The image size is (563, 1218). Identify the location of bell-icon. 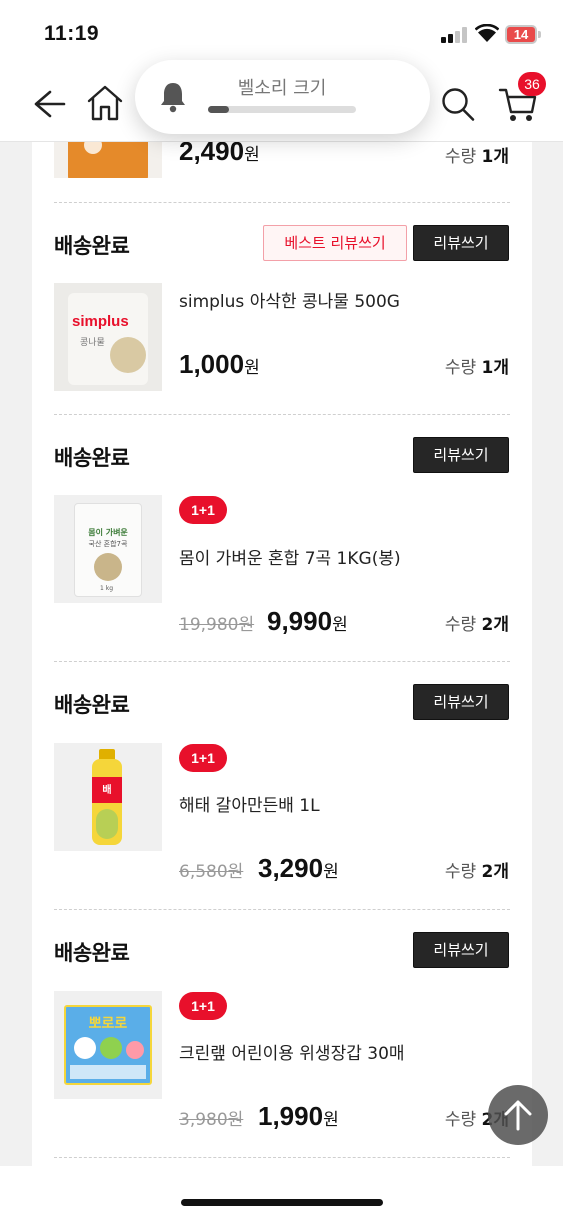
(173, 98).